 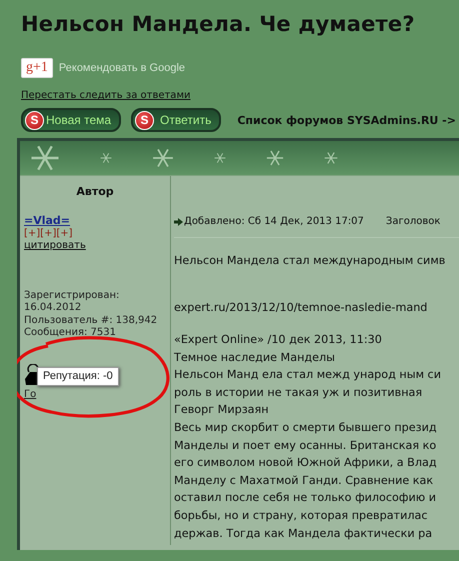 I want to click on new-topic-button: S Новая тема, so click(x=71, y=120).